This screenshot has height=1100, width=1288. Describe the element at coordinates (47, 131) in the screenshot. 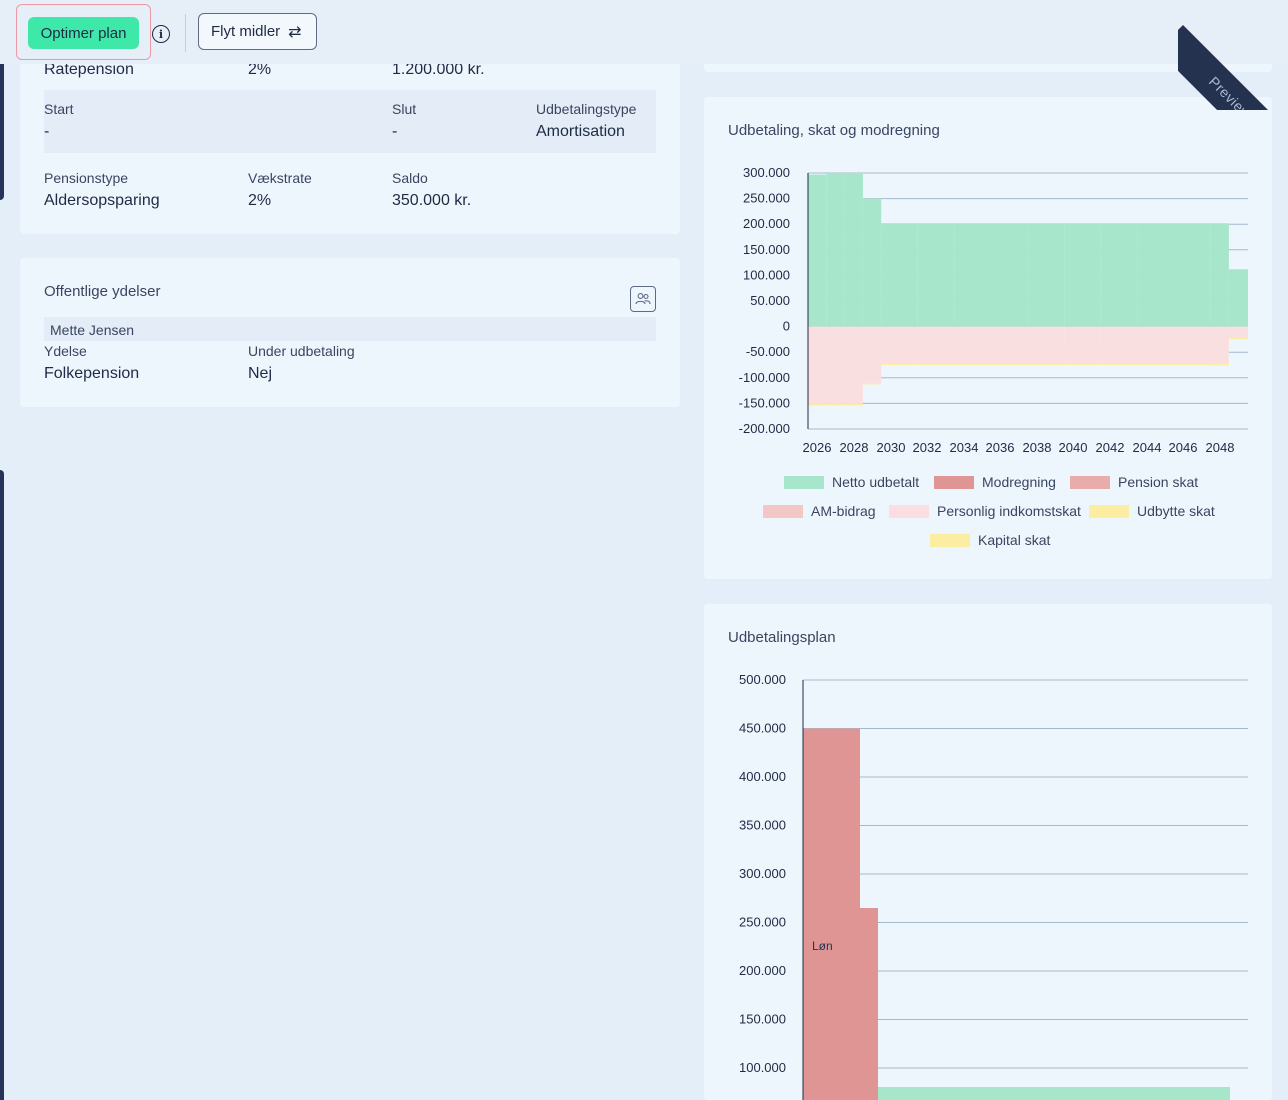

I see `start-value: -` at that location.